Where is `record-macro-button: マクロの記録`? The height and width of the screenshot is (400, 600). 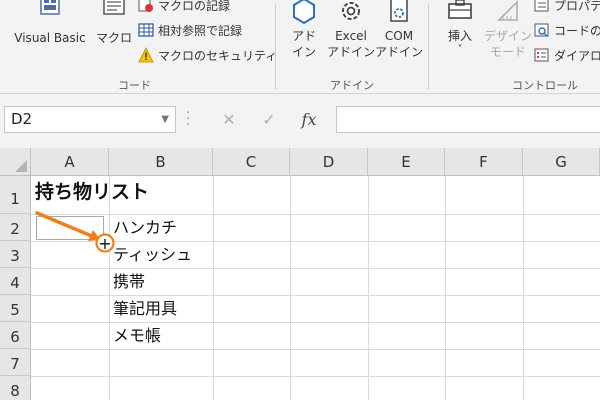 record-macro-button: マクロの記録 is located at coordinates (184, 7).